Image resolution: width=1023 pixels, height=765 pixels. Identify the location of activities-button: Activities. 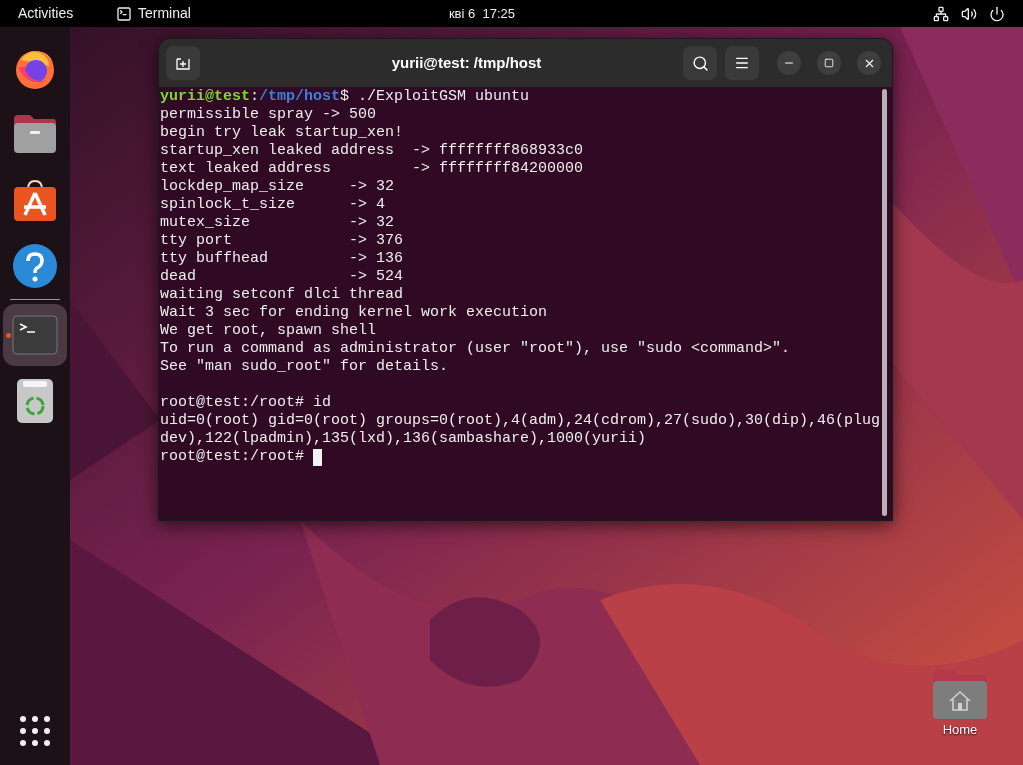
(67, 13).